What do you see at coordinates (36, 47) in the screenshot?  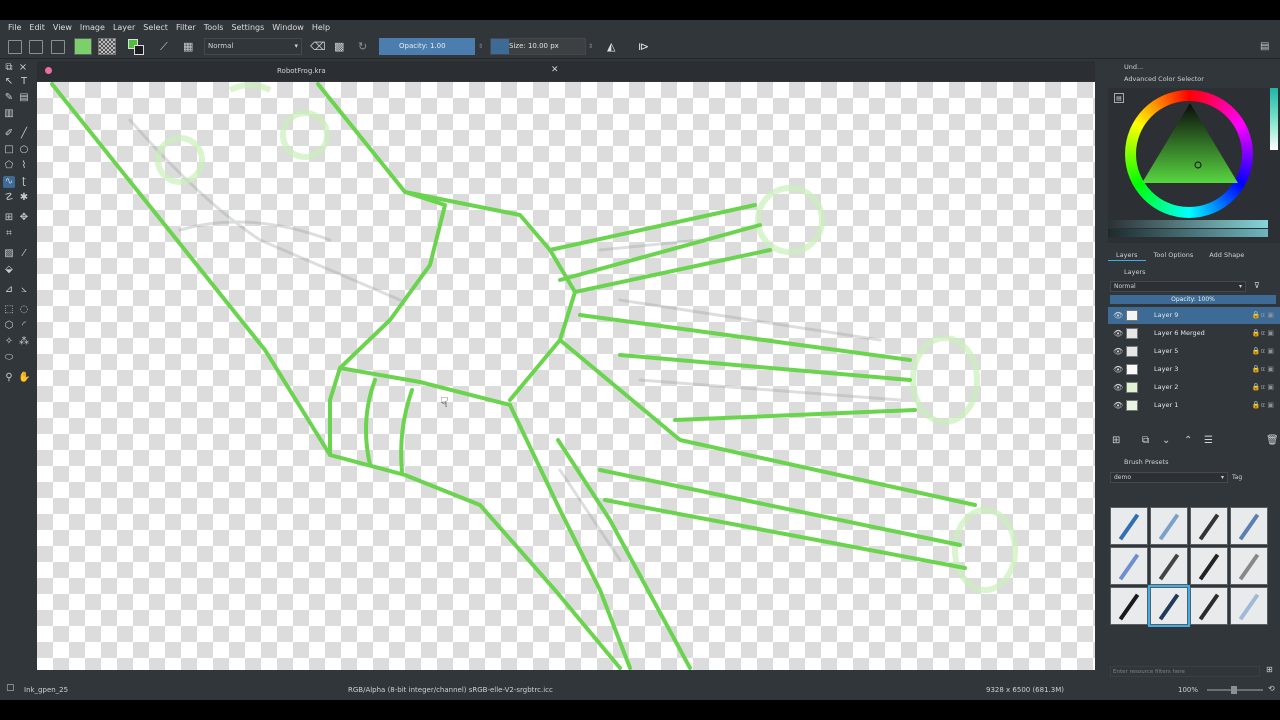 I see `open-document-icon` at bounding box center [36, 47].